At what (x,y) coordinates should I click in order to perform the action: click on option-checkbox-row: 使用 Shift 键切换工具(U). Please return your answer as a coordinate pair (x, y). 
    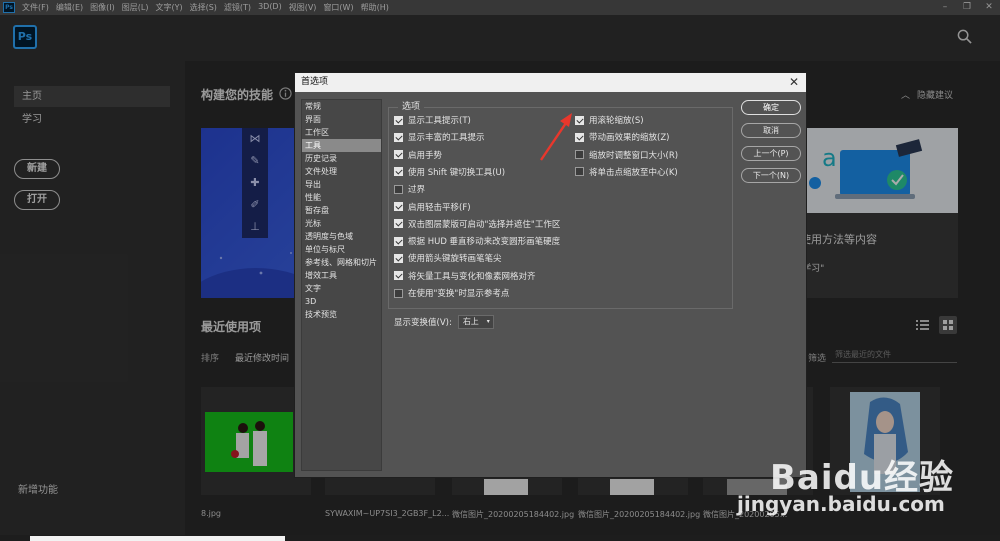
    Looking at the image, I should click on (449, 172).